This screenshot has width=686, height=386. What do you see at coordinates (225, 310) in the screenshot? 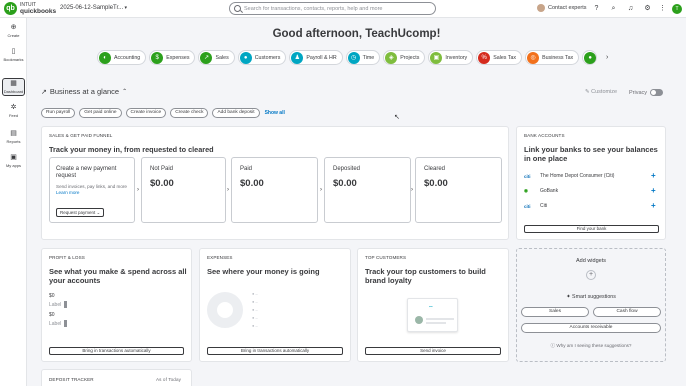
I see `expenses-donut-chart` at bounding box center [225, 310].